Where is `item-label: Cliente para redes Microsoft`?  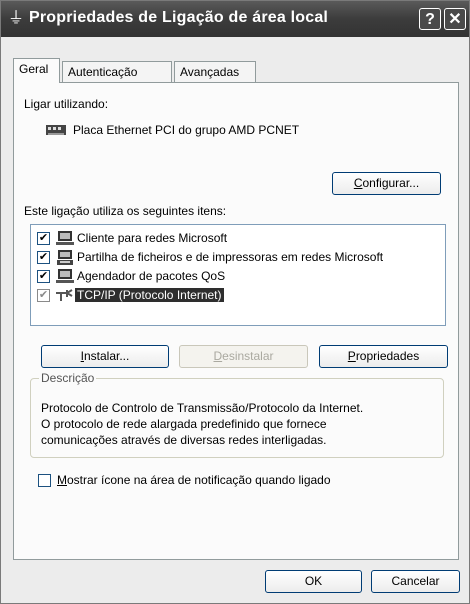
item-label: Cliente para redes Microsoft is located at coordinates (152, 238).